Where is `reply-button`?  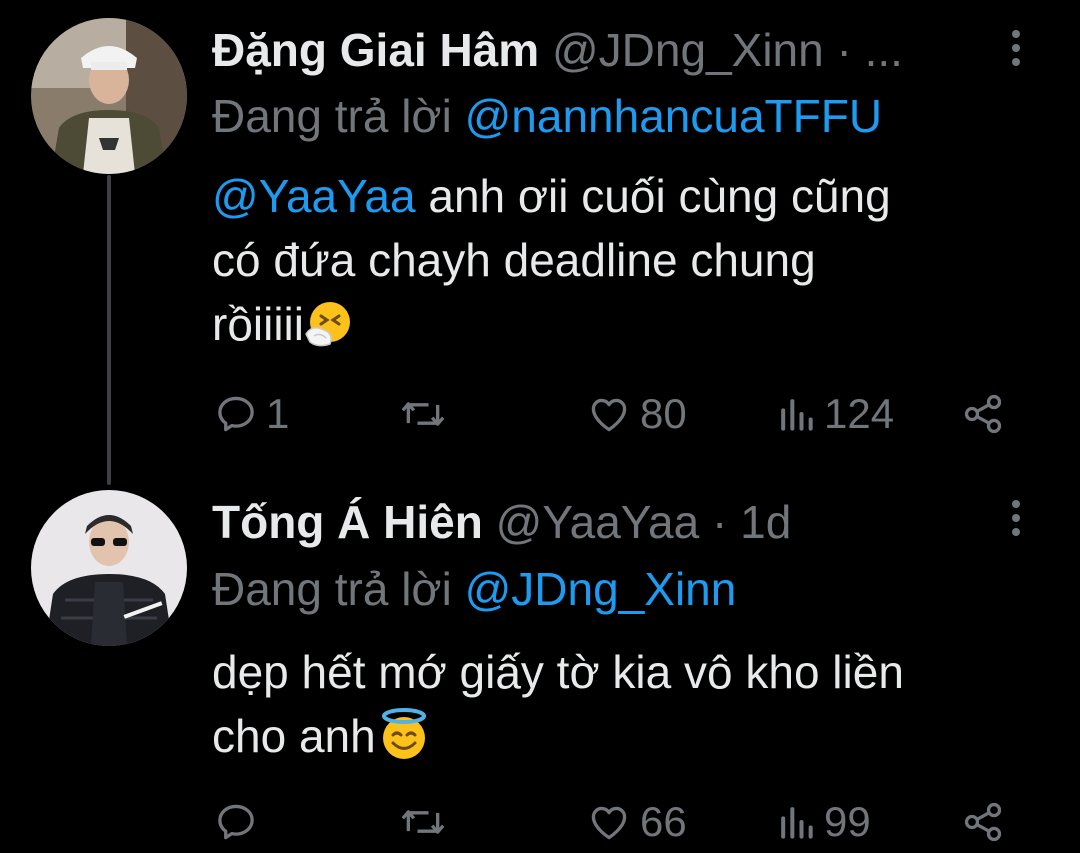
reply-button is located at coordinates (240, 822).